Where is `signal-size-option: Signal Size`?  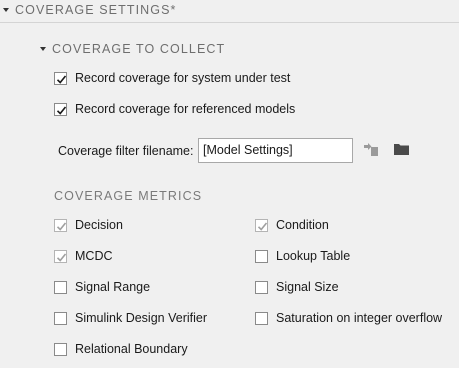 signal-size-option: Signal Size is located at coordinates (297, 287).